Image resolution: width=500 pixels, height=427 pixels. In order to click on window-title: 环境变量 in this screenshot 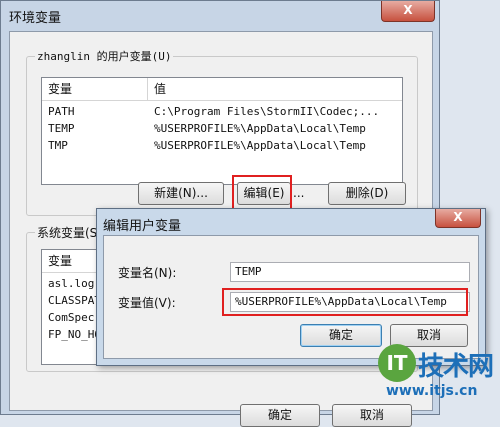, I will do `click(35, 18)`.